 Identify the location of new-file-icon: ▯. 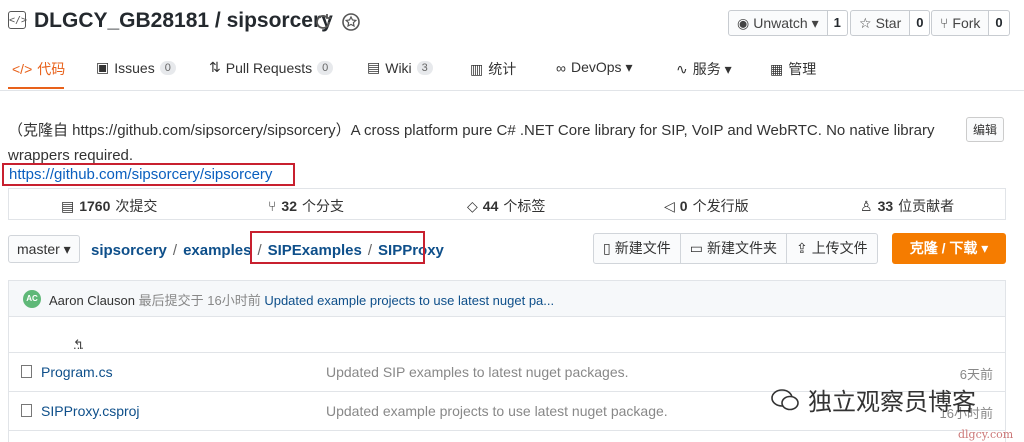
(607, 248).